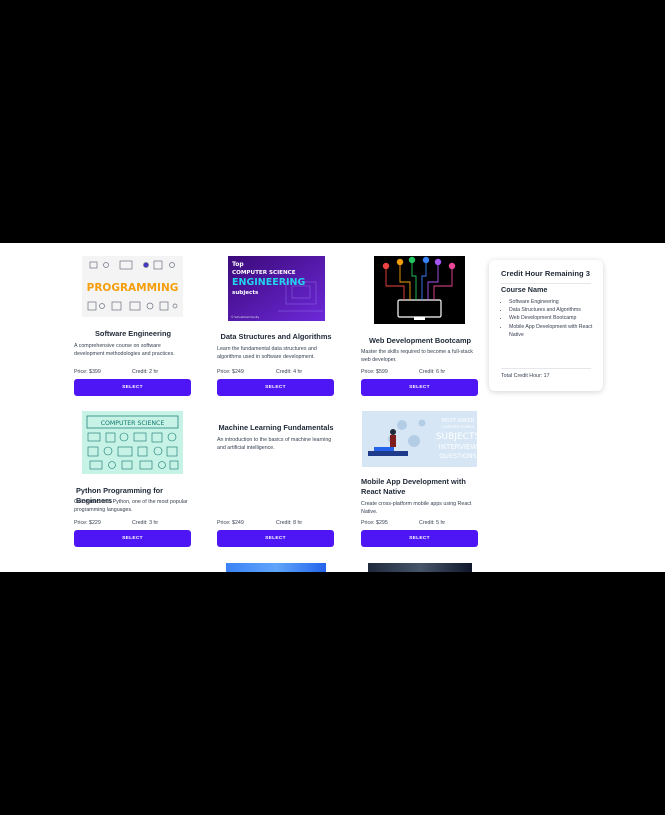 Image resolution: width=665 pixels, height=815 pixels. Describe the element at coordinates (87, 372) in the screenshot. I see `course-price: Price: $399` at that location.